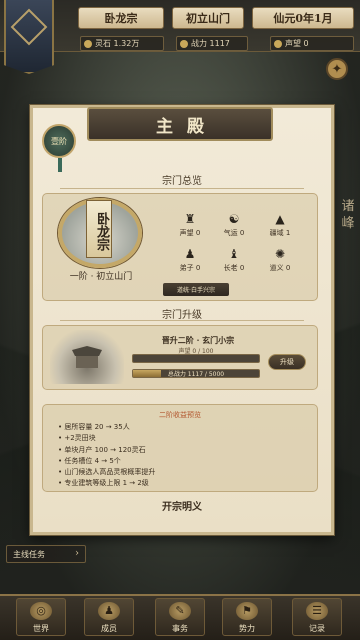 This screenshot has height=640, width=360. What do you see at coordinates (234, 219) in the screenshot?
I see `fortune-icon: ☯` at bounding box center [234, 219].